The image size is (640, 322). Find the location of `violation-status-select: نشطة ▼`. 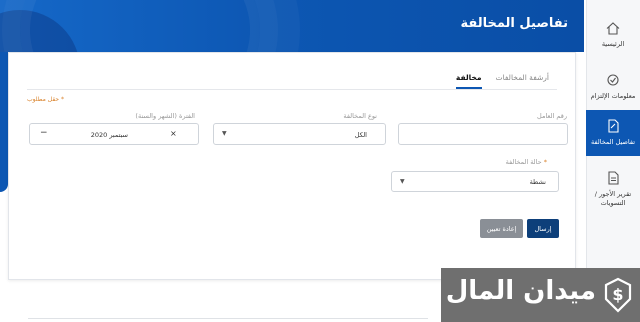

violation-status-select: نشطة ▼ is located at coordinates (475, 181).